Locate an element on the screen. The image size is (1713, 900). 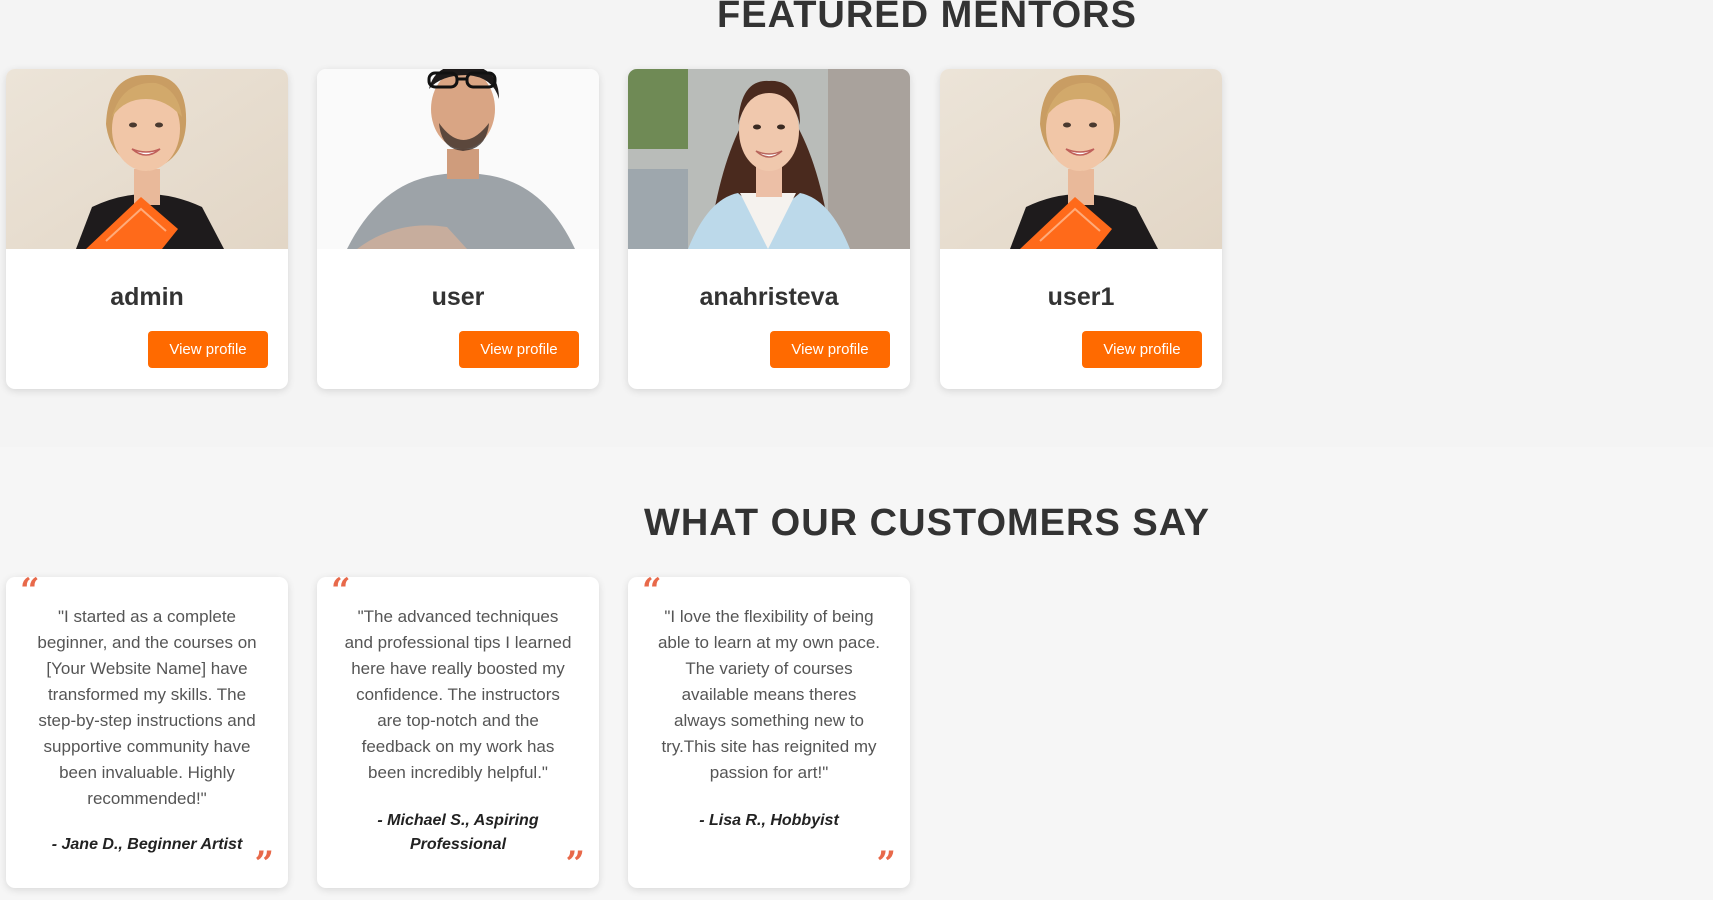
mentor-photo-woman-brunette-image is located at coordinates (769, 159).